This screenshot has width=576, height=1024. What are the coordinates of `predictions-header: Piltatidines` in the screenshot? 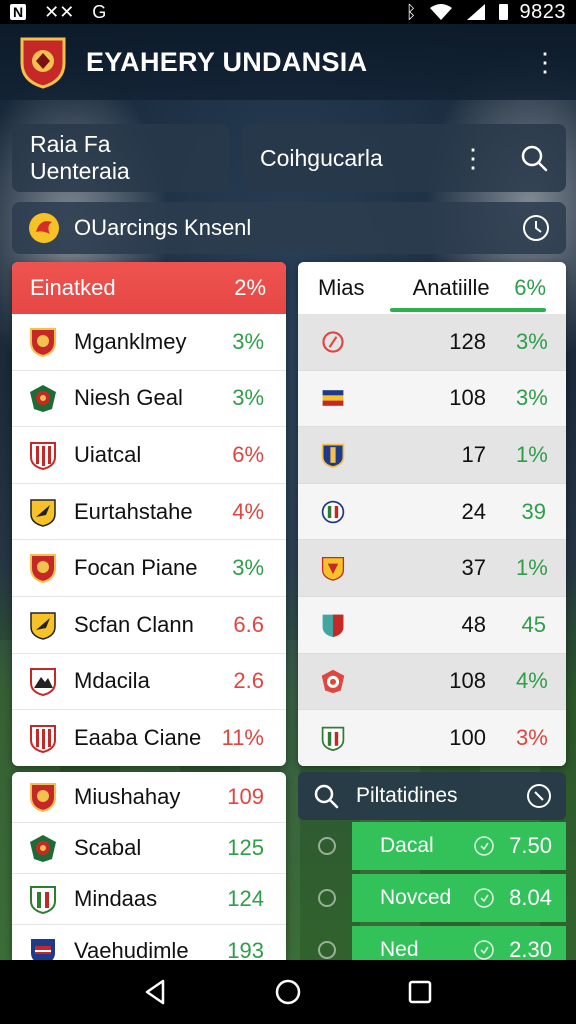 It's located at (432, 796).